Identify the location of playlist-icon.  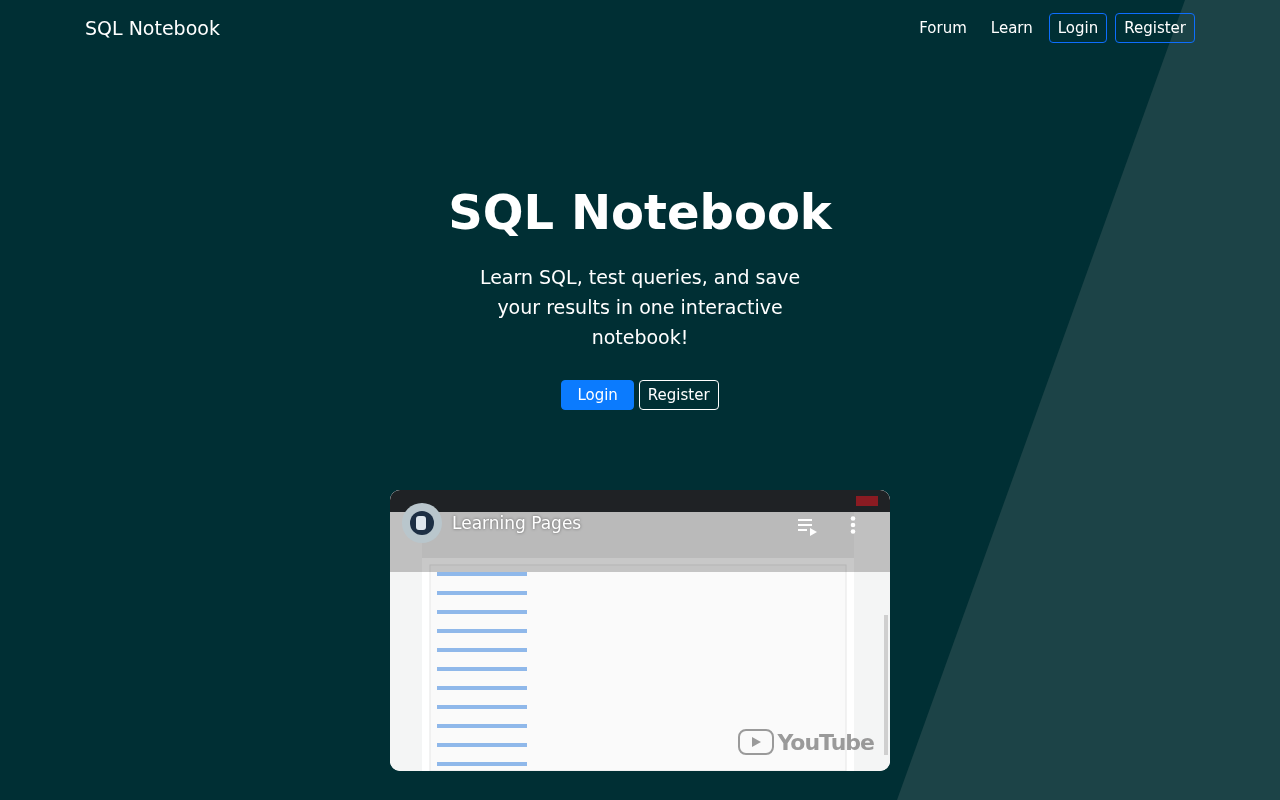
(808, 527).